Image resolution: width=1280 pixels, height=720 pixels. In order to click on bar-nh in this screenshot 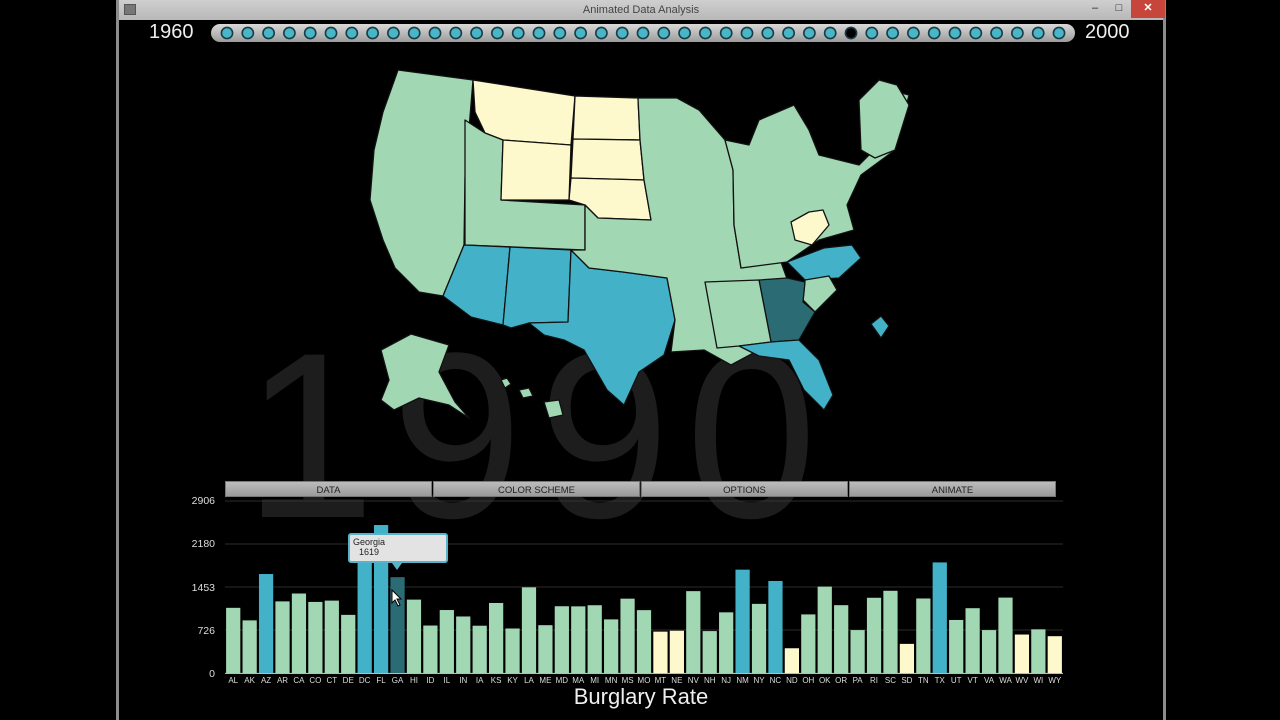, I will do `click(709, 652)`.